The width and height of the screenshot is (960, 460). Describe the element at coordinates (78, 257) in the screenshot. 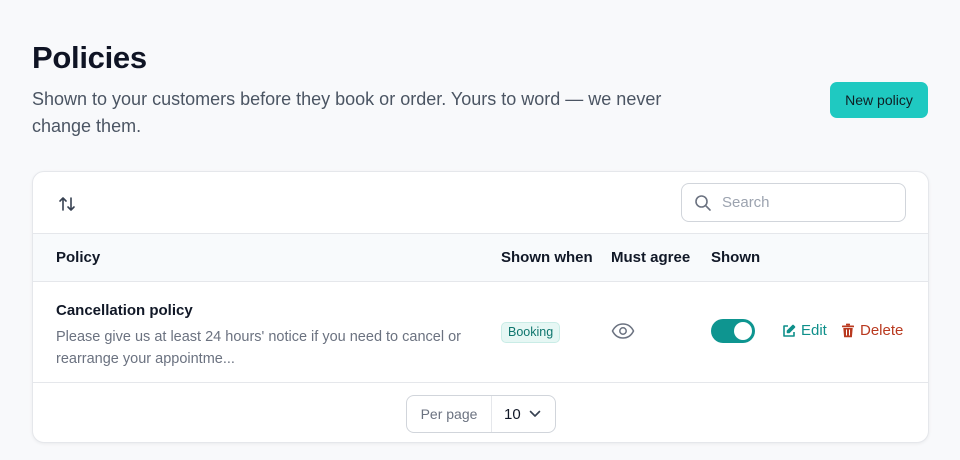

I see `column-header-policy: Policy` at that location.